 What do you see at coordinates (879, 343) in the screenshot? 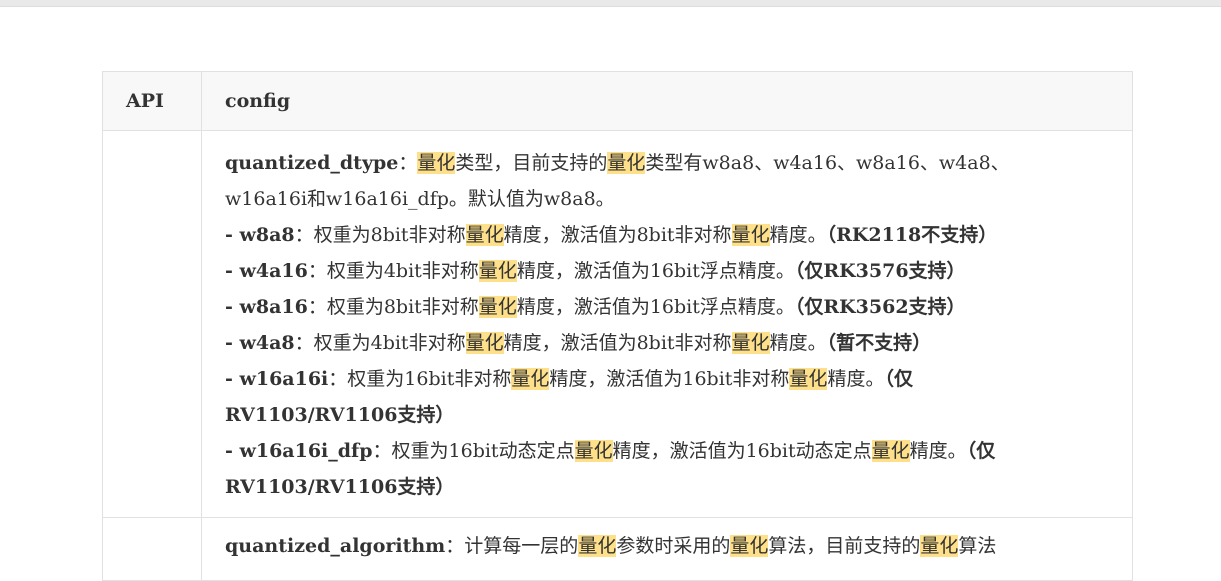
I see `config-term: （暂不支持）` at bounding box center [879, 343].